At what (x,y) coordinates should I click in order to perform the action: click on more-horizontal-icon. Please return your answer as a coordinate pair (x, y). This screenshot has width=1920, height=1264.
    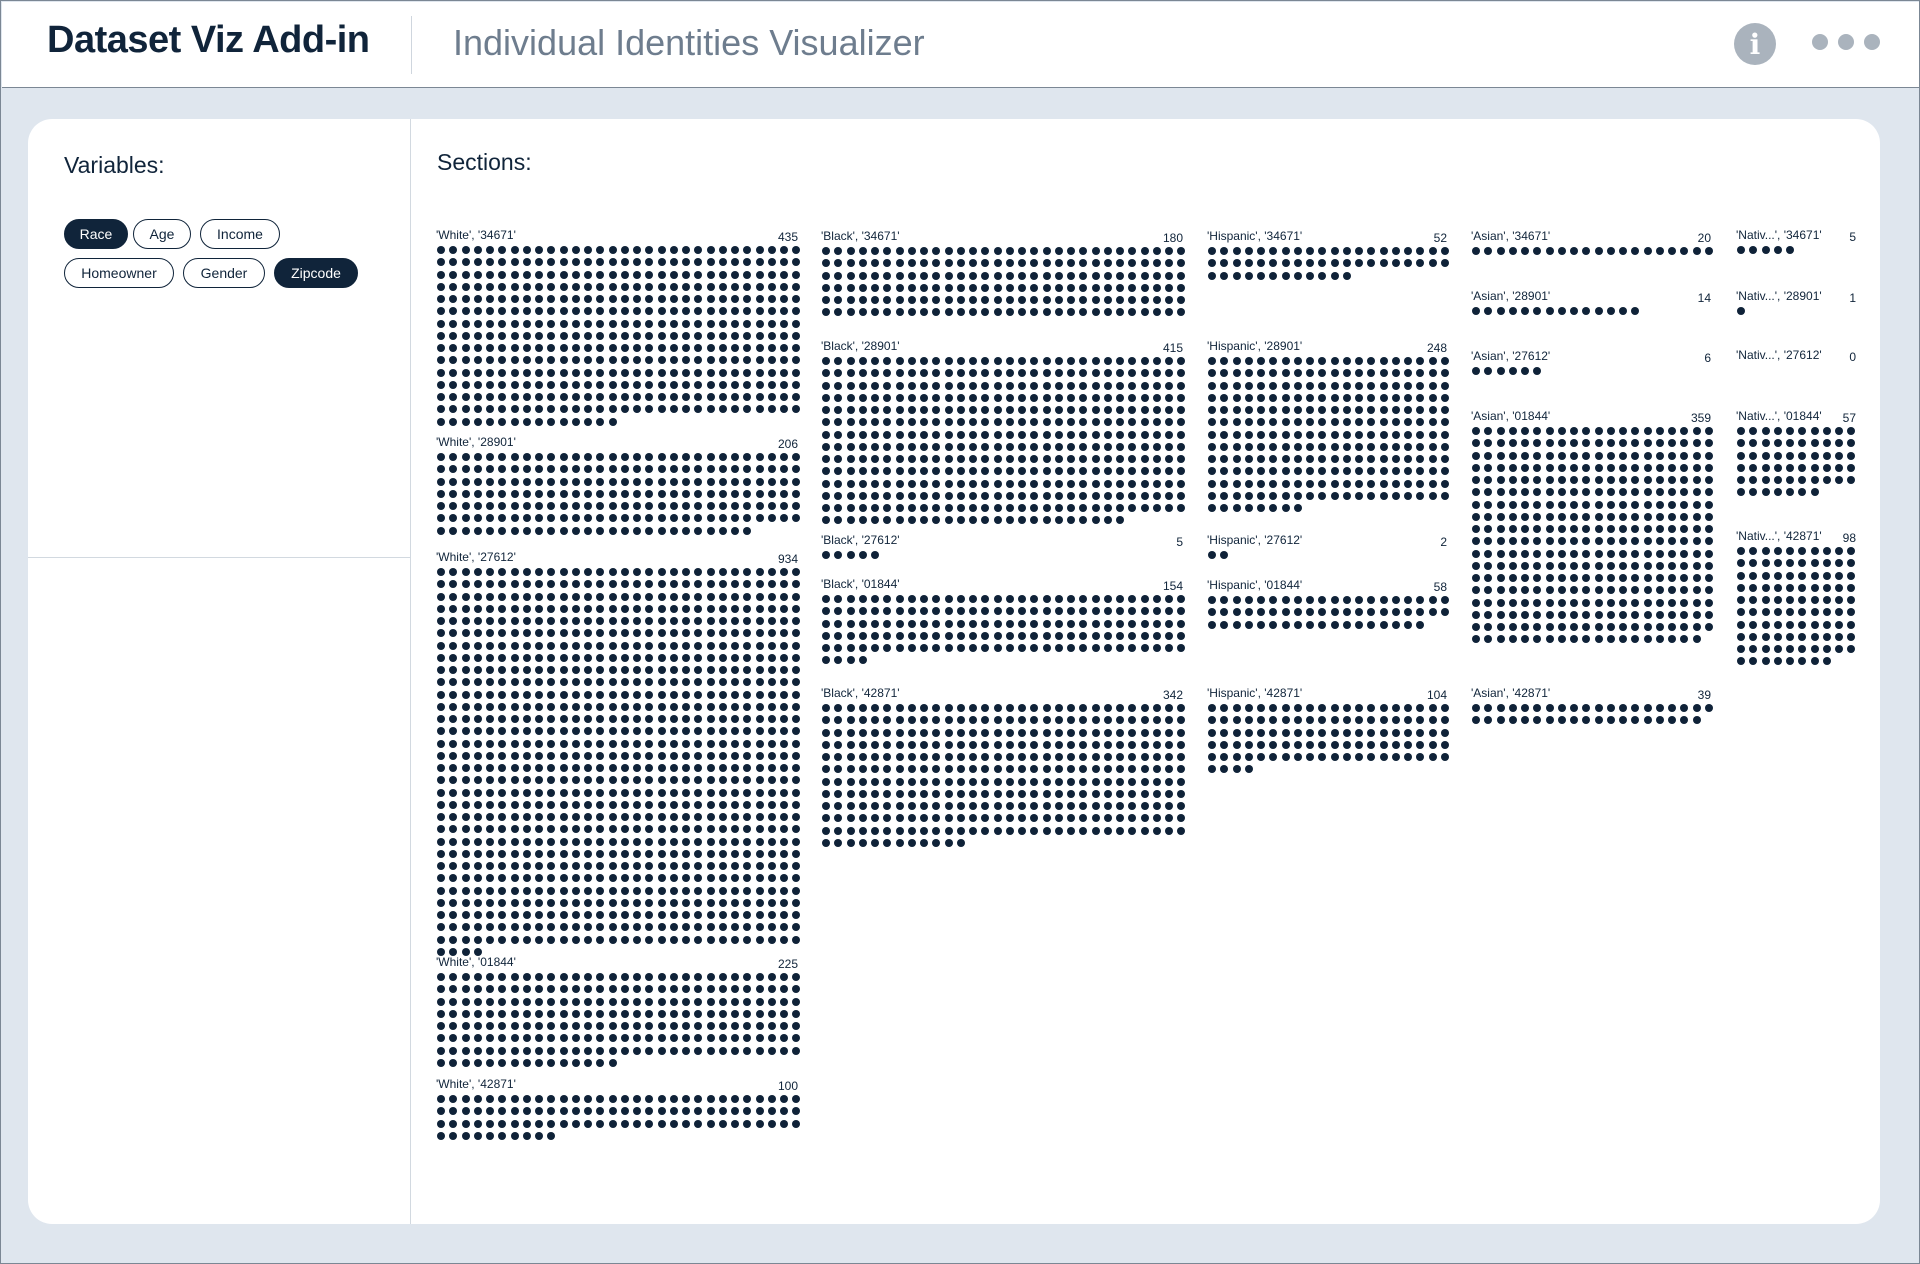
    Looking at the image, I should click on (1846, 42).